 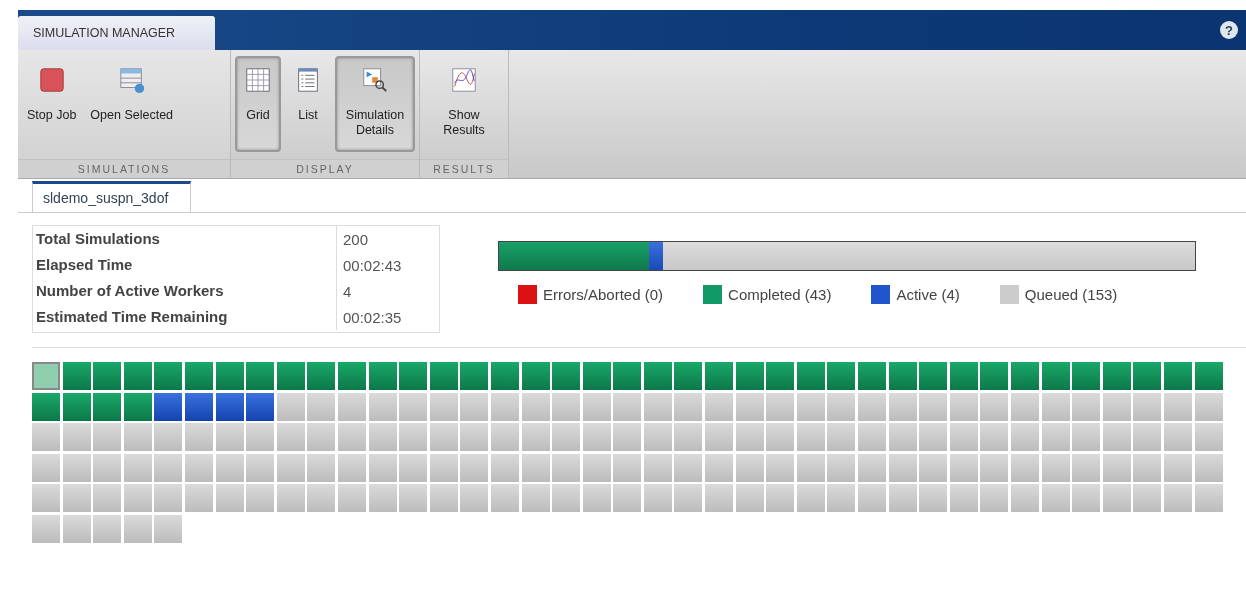 I want to click on toolbar-button: Simulation Details, so click(x=375, y=104).